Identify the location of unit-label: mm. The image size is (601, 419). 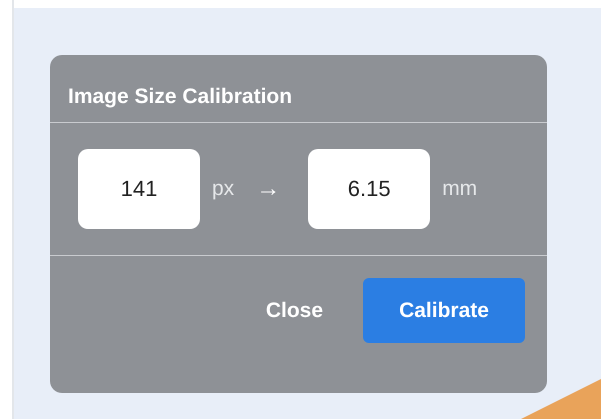
(460, 189).